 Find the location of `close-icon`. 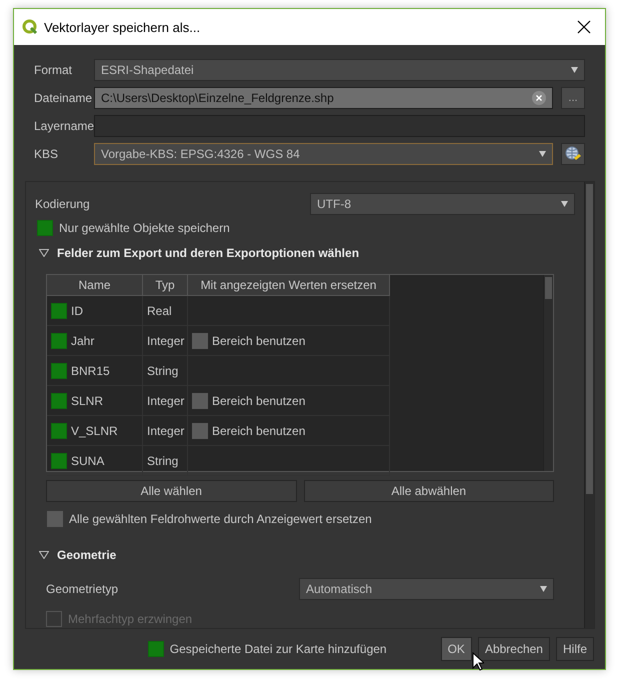

close-icon is located at coordinates (584, 27).